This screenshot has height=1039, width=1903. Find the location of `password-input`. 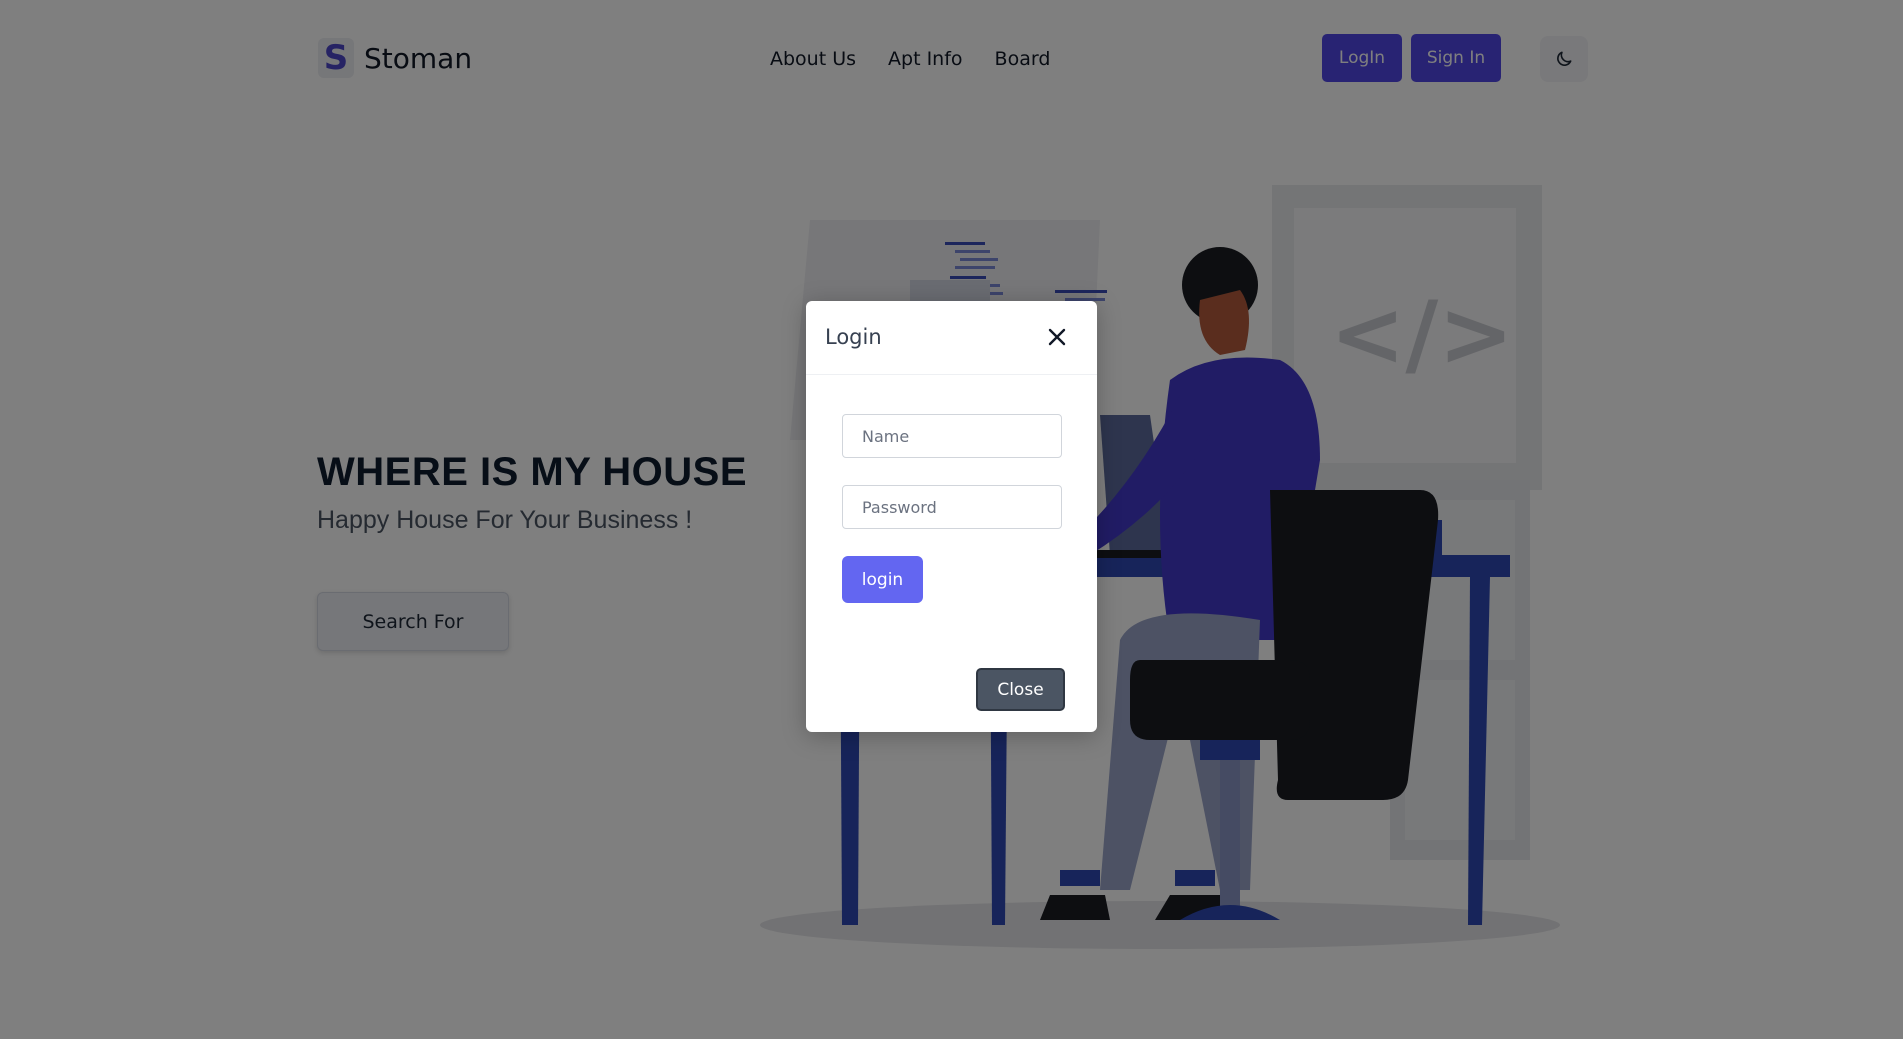

password-input is located at coordinates (952, 507).